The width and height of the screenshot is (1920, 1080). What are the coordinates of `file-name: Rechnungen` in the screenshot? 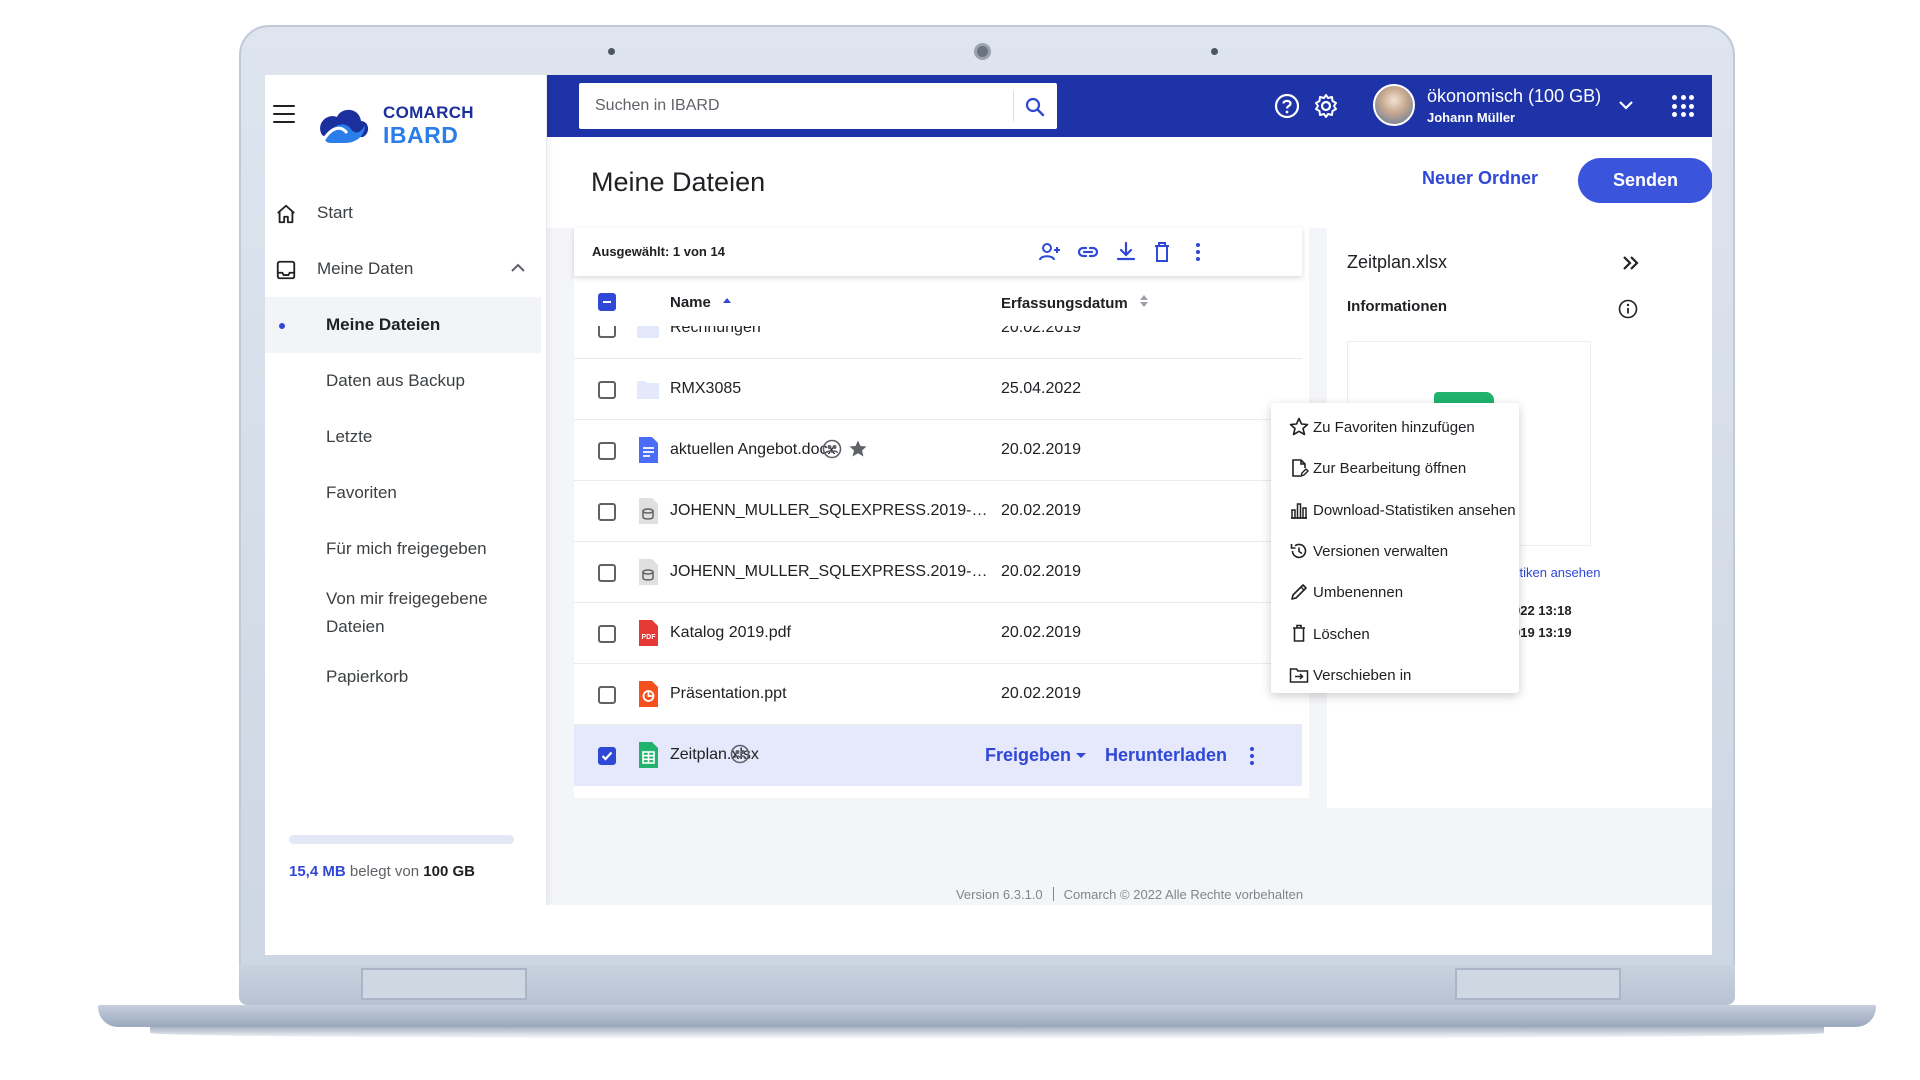 It's located at (715, 331).